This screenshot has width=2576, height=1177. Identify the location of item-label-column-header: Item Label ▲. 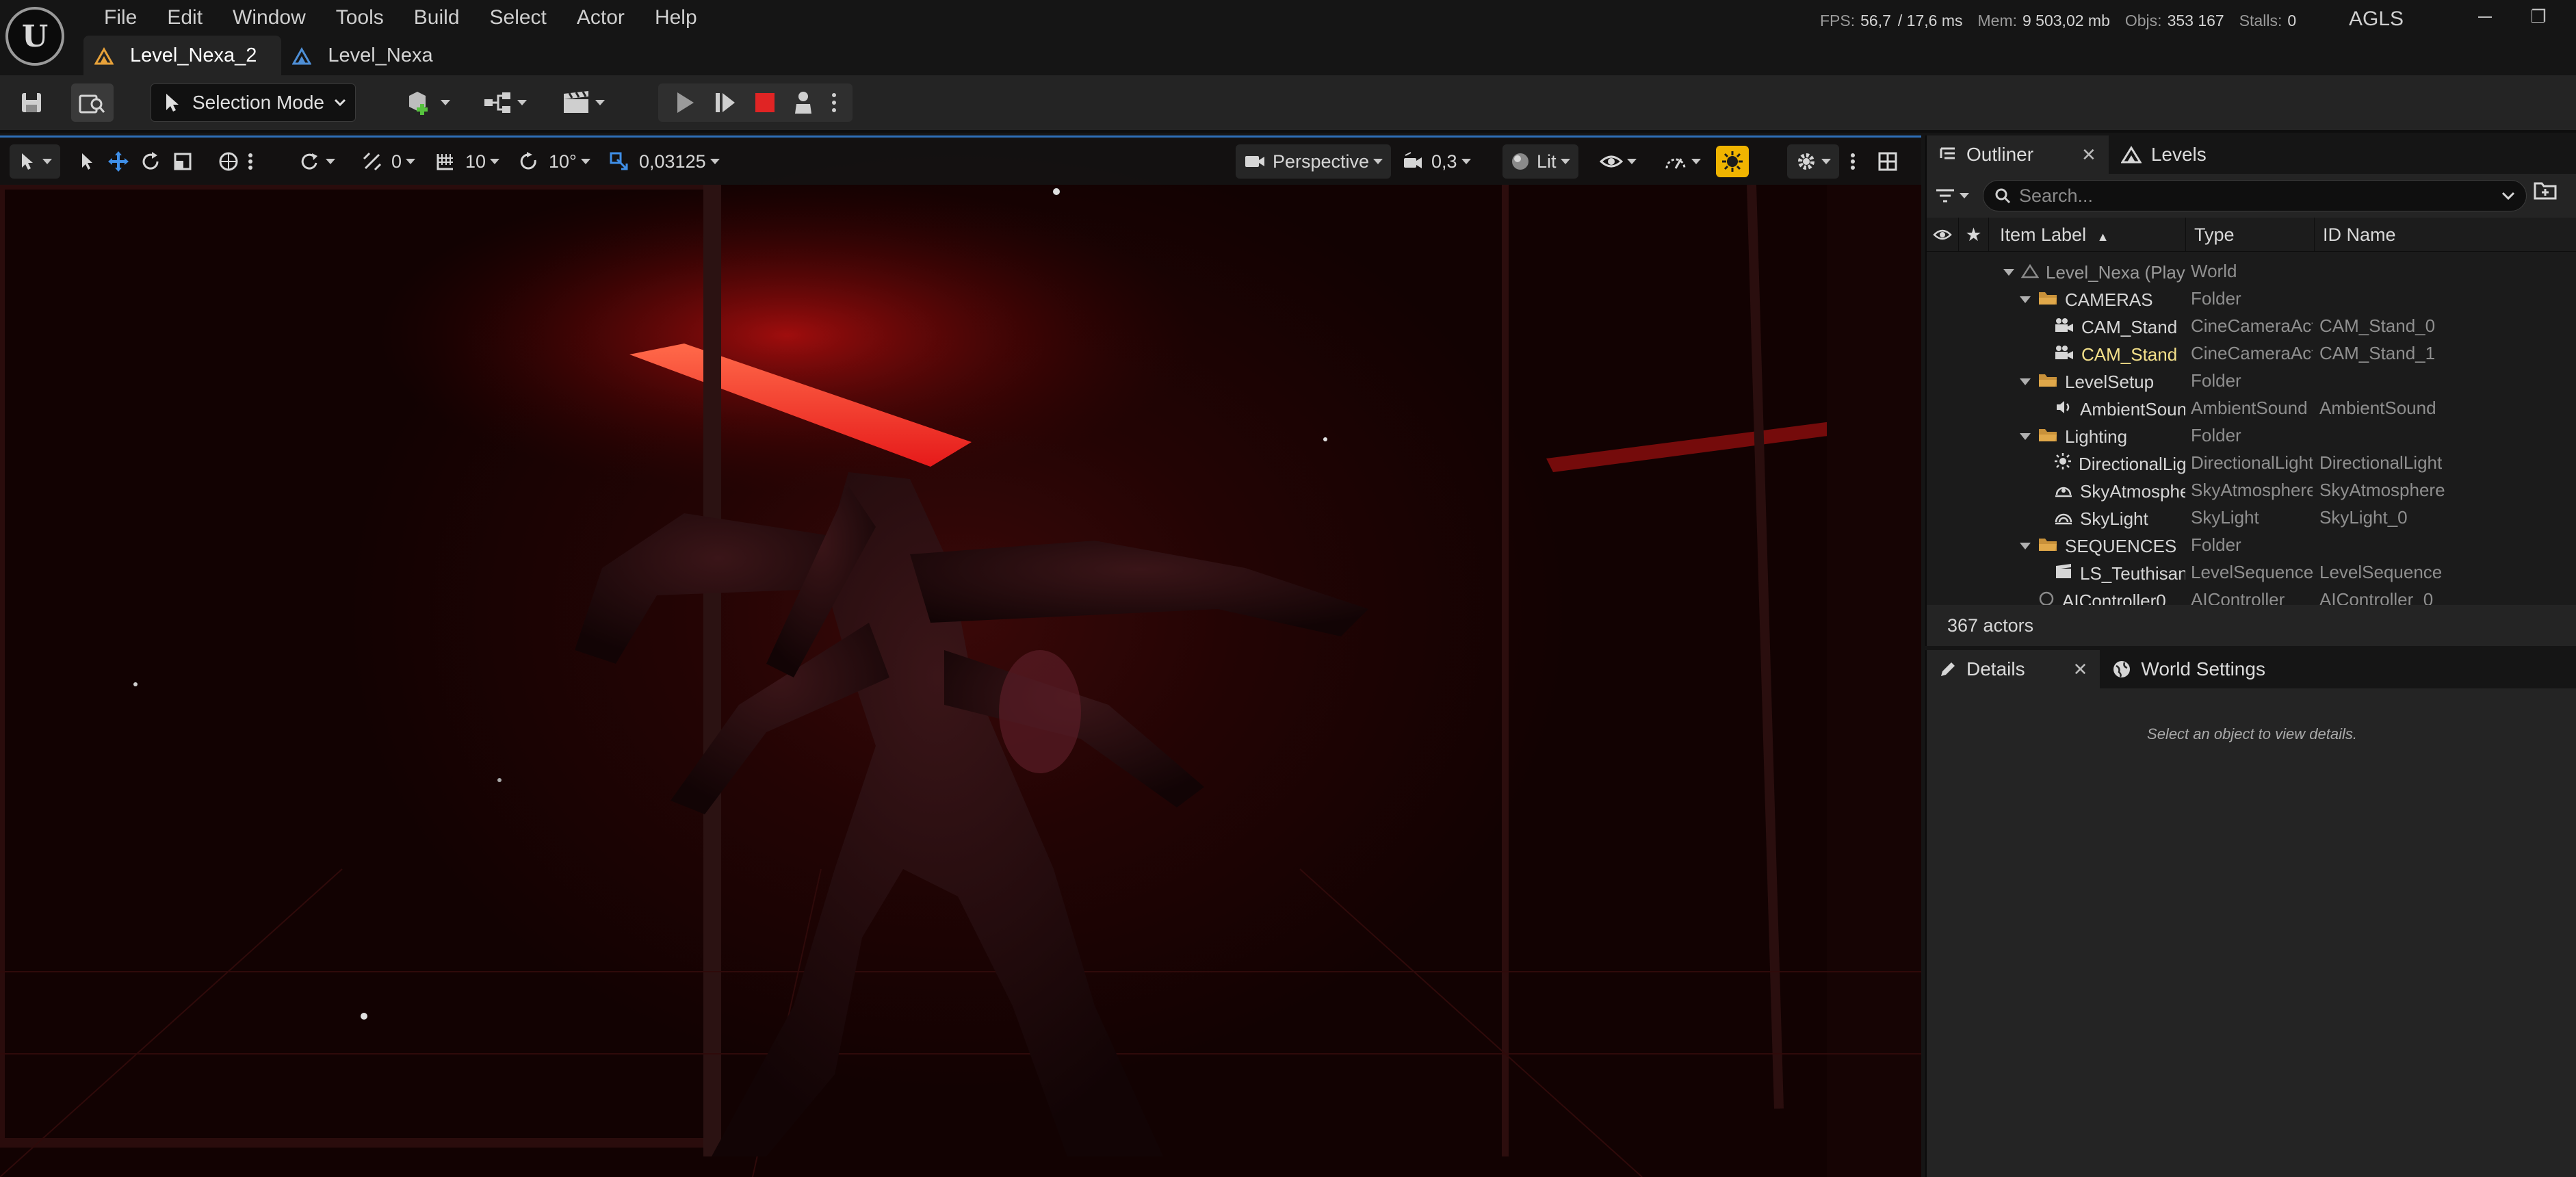
(2086, 235).